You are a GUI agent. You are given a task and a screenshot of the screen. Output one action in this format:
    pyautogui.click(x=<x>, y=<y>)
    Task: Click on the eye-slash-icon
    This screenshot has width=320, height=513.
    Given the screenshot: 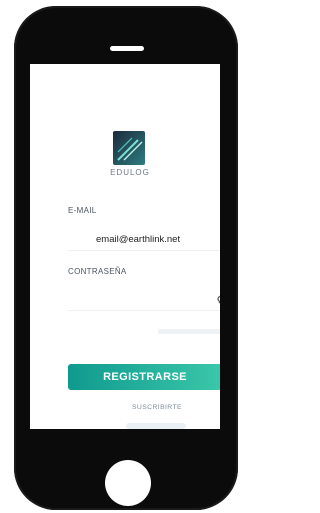 What is the action you would take?
    pyautogui.click(x=218, y=299)
    